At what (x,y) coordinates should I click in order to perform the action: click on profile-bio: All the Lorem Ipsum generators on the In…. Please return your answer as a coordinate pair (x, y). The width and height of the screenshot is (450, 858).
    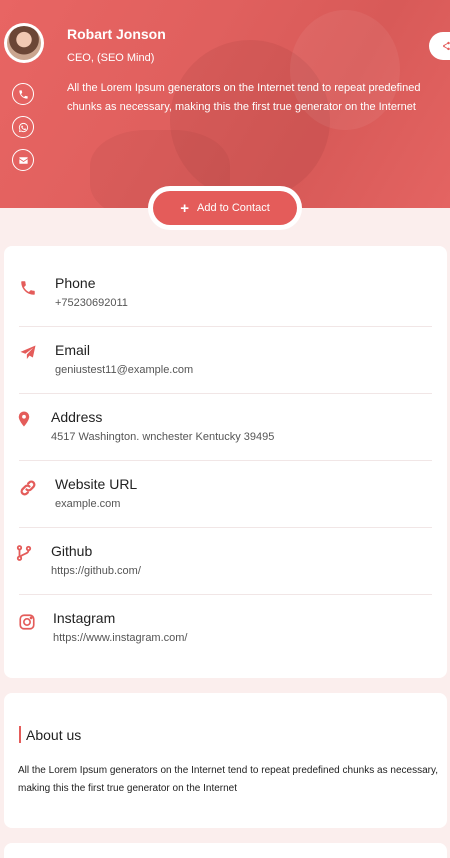
    Looking at the image, I should click on (244, 97).